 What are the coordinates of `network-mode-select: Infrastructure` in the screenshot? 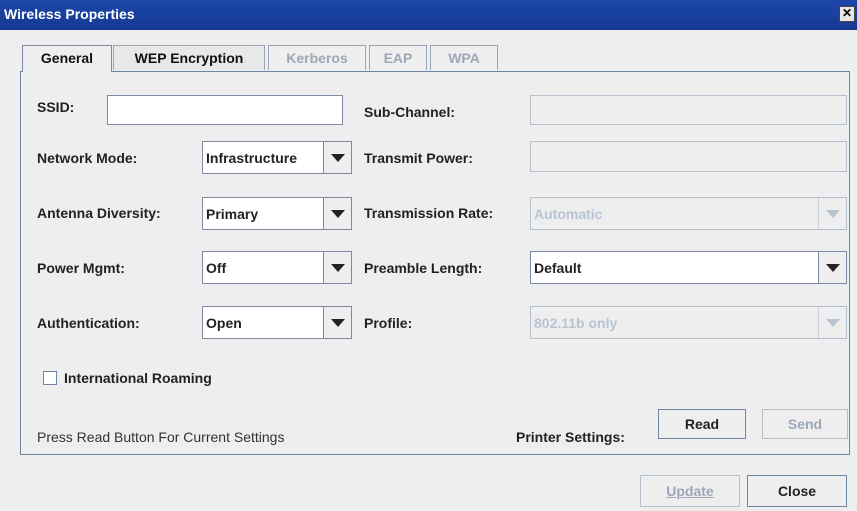 It's located at (277, 157).